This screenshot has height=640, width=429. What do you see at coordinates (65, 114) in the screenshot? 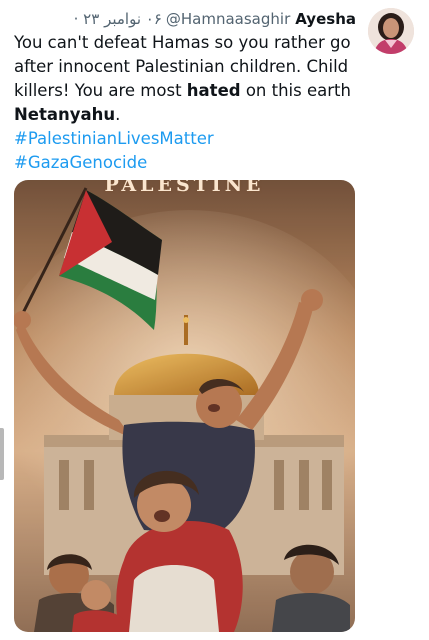
I see `tweet-bold-name: Netanyahu` at bounding box center [65, 114].